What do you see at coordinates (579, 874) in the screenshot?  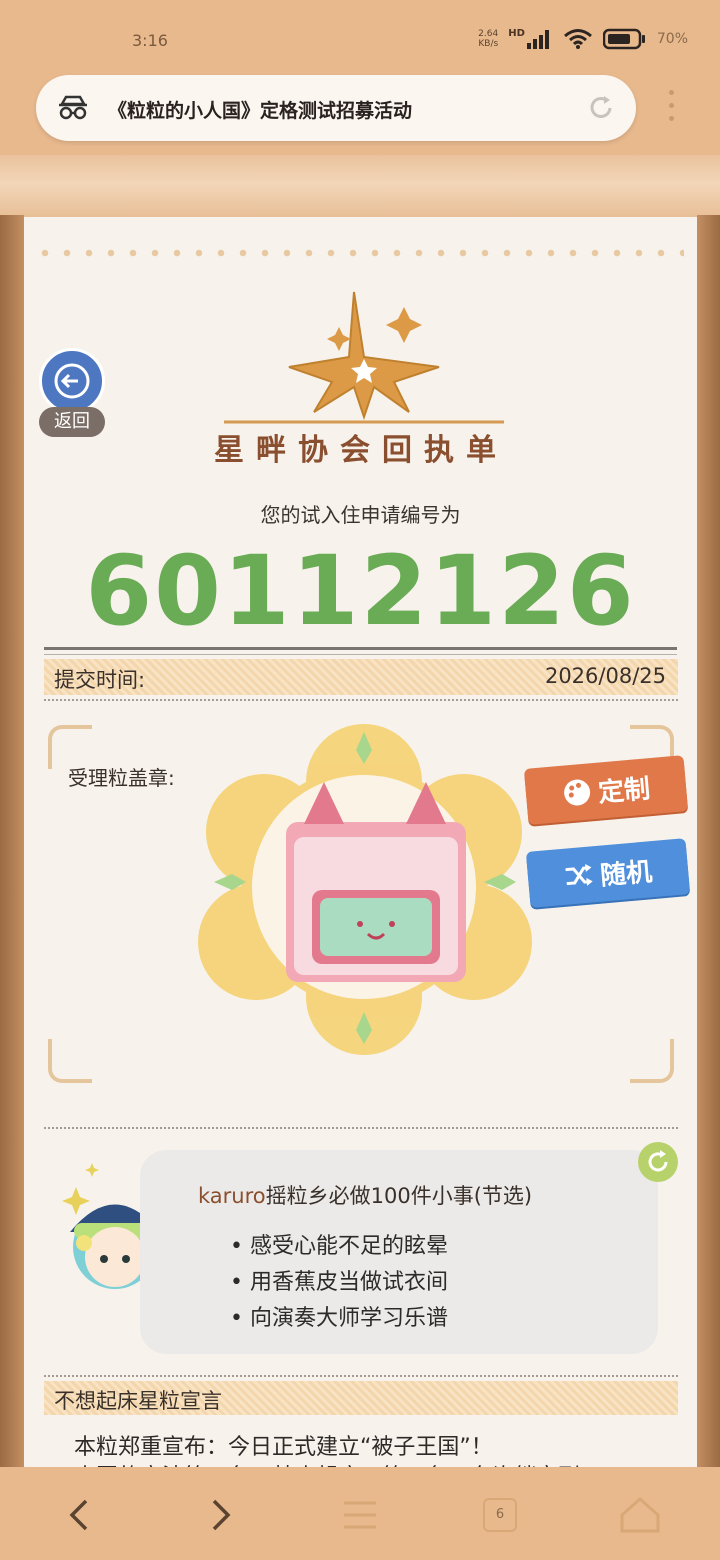 I see `shuffle-icon` at bounding box center [579, 874].